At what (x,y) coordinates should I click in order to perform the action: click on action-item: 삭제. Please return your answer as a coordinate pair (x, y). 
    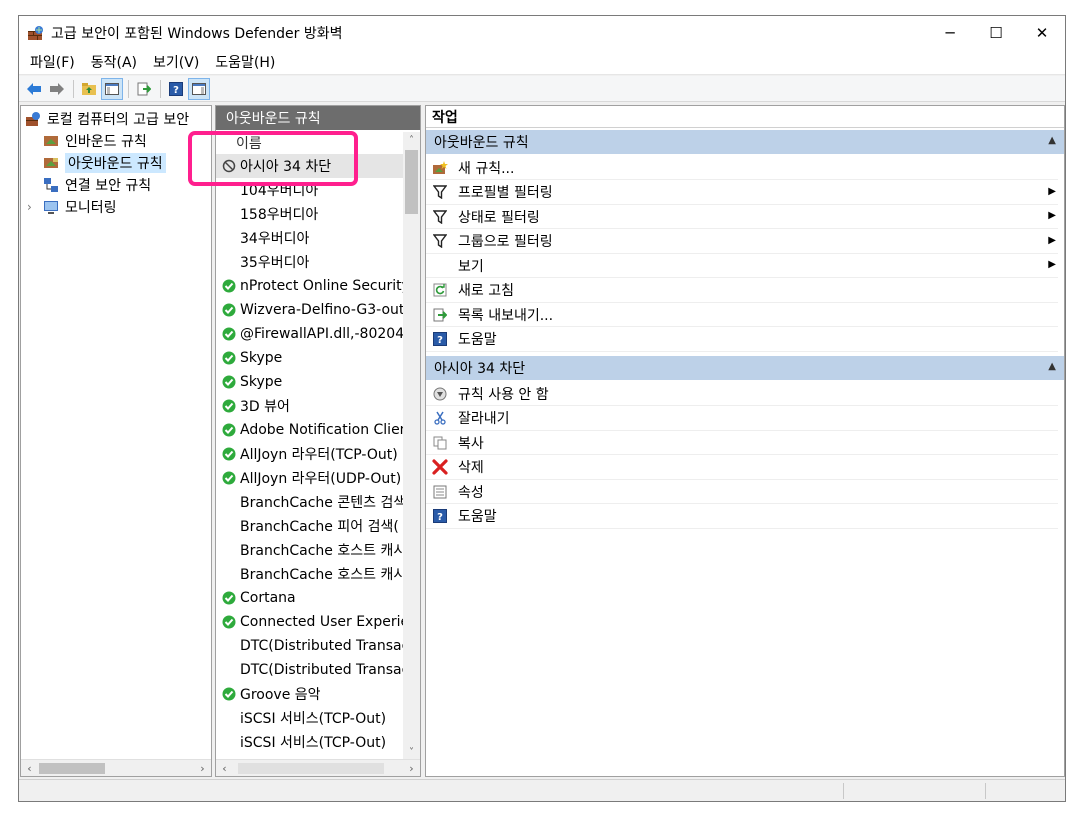
    Looking at the image, I should click on (742, 468).